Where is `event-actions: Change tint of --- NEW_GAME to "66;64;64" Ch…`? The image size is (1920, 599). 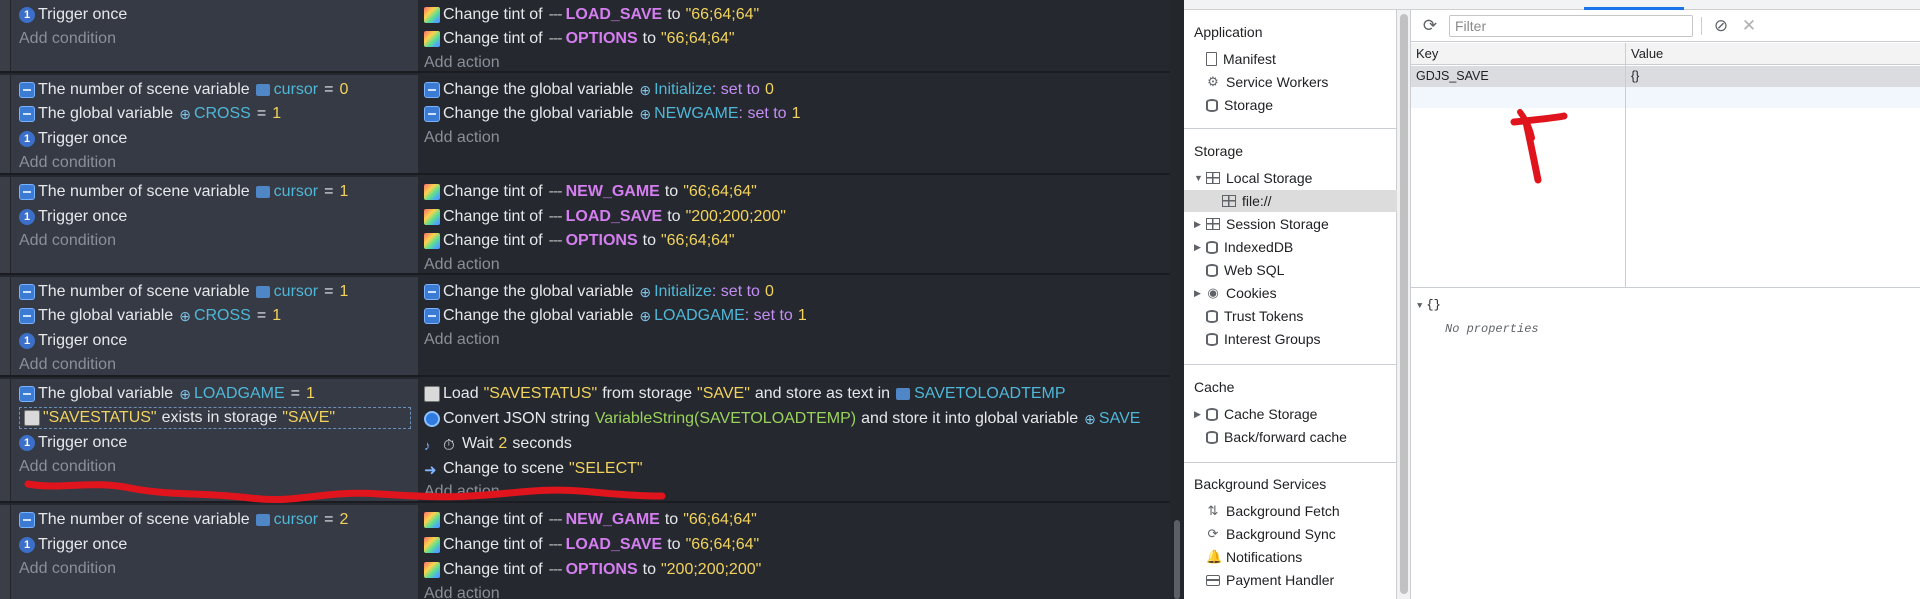 event-actions: Change tint of --- NEW_GAME to "66;64;64" Ch… is located at coordinates (795, 552).